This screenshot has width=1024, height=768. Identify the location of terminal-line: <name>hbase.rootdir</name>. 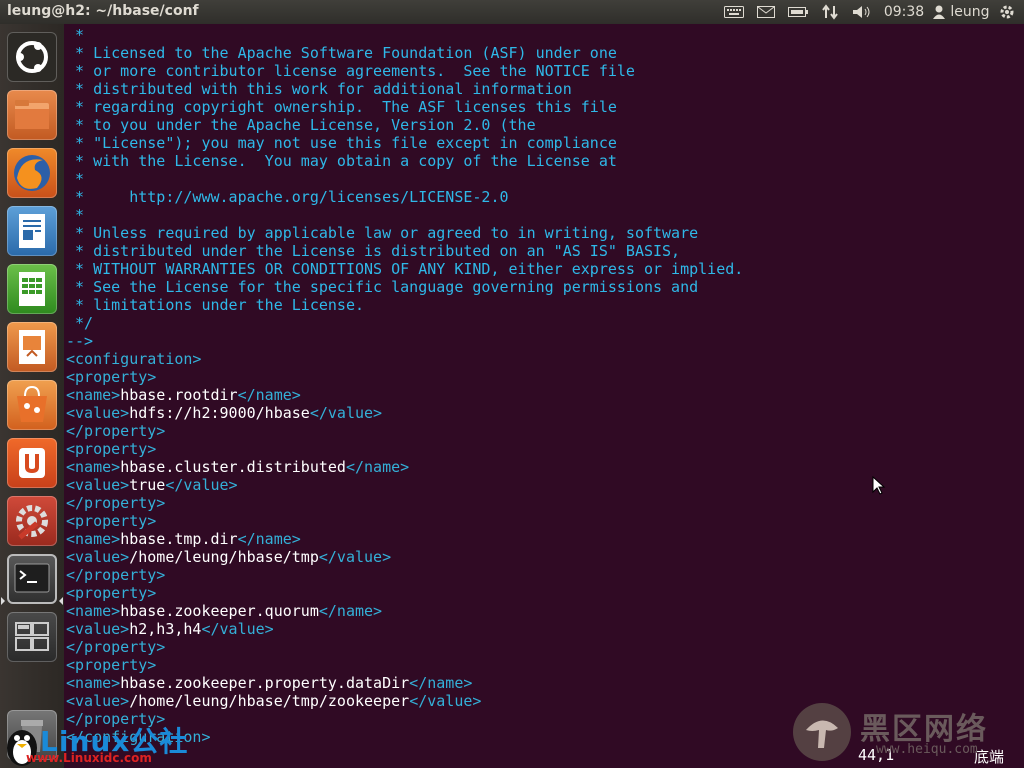
(183, 395).